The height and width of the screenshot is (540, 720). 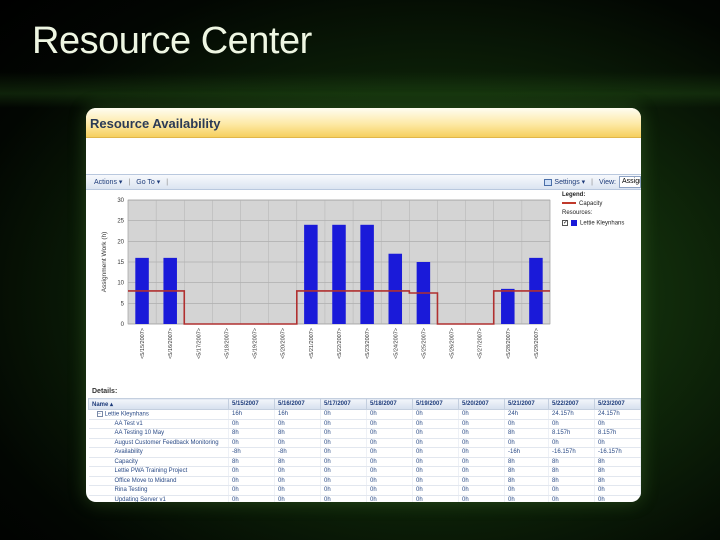 I want to click on legend-capacity-label: Capacity, so click(x=591, y=204).